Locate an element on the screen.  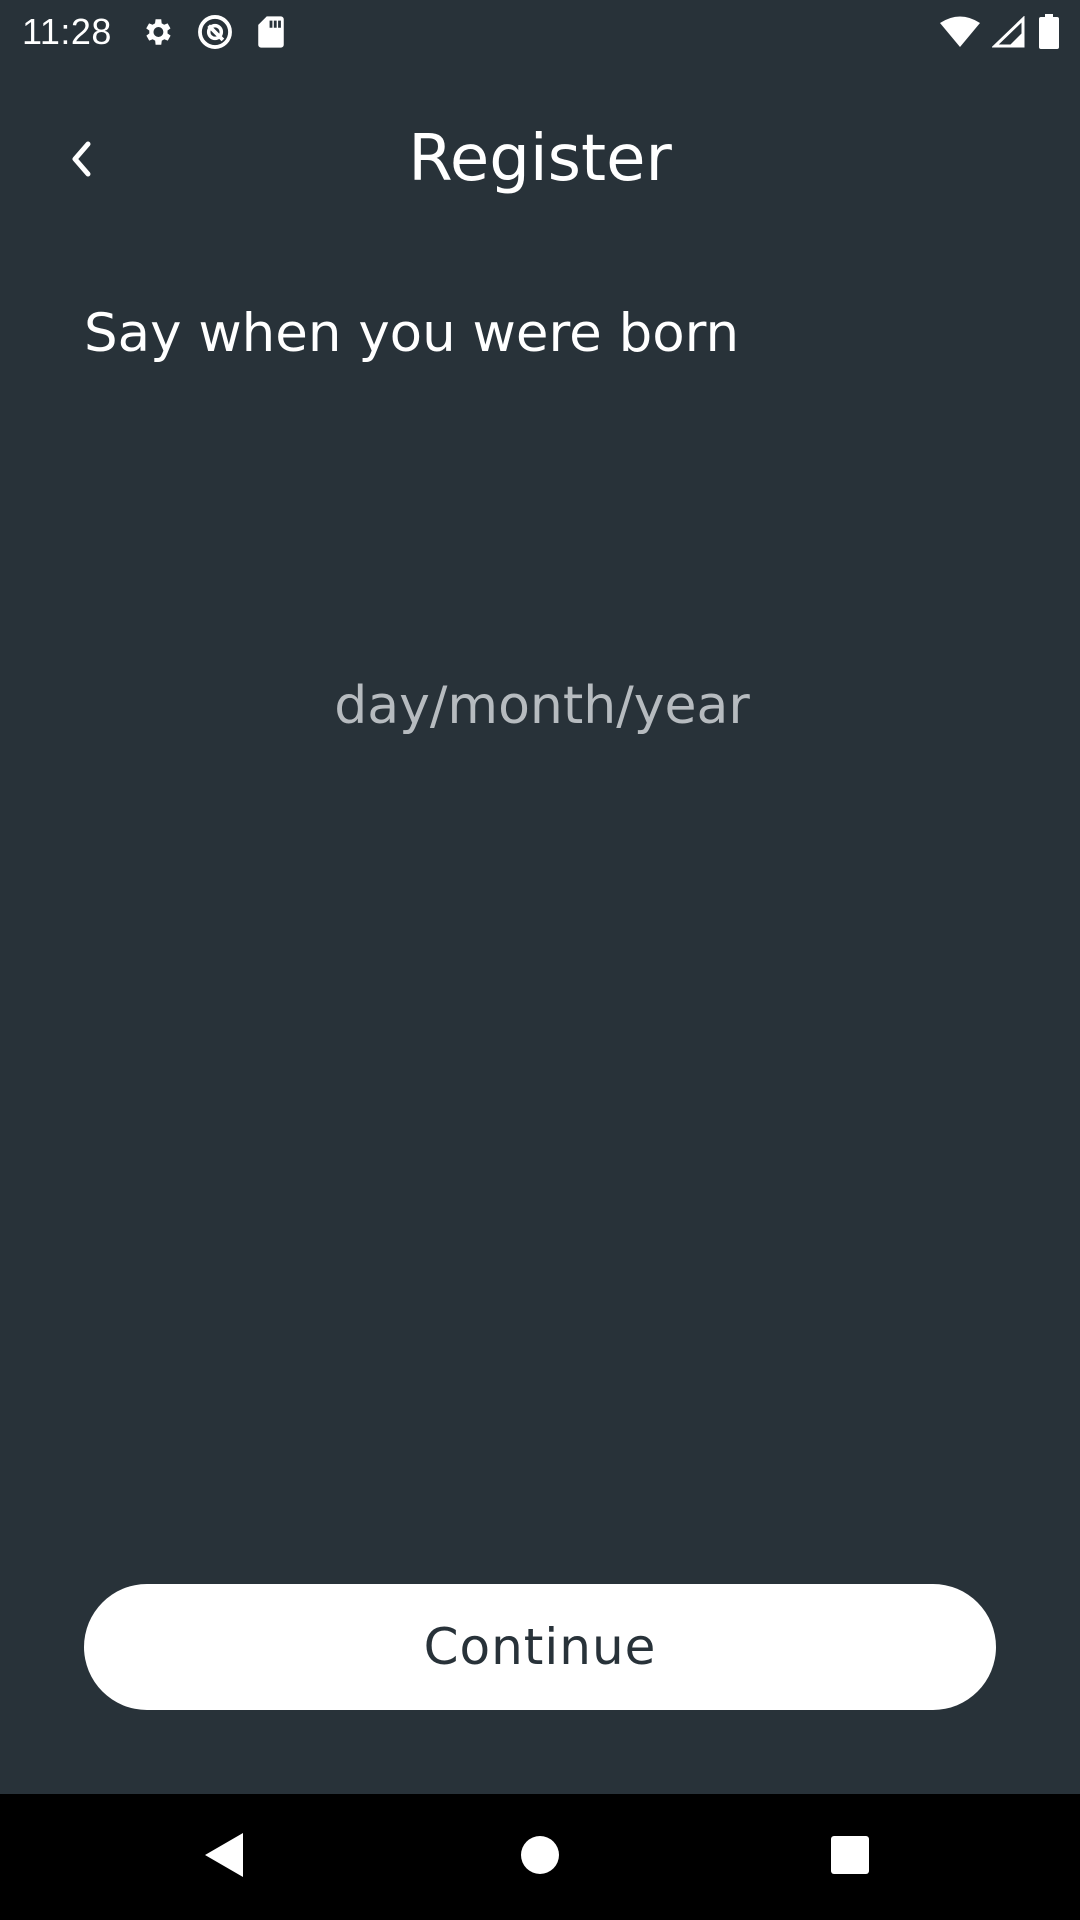
back-triangle-icon is located at coordinates (225, 1857).